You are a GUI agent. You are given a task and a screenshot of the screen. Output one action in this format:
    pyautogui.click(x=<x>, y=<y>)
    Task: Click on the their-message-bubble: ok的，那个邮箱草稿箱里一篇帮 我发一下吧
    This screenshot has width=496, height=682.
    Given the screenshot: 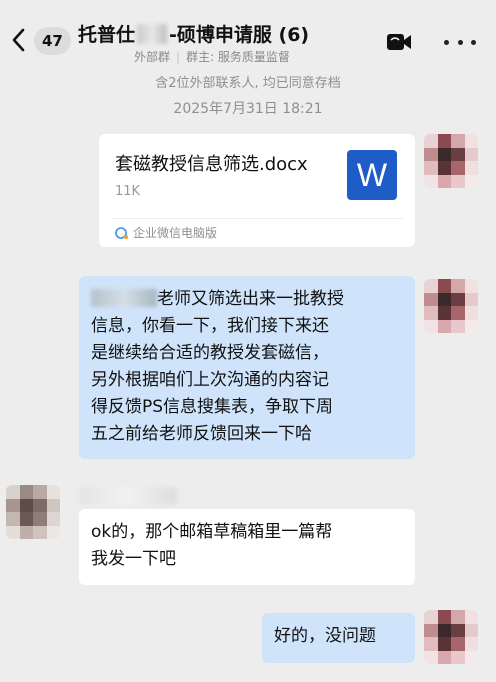 What is the action you would take?
    pyautogui.click(x=247, y=547)
    